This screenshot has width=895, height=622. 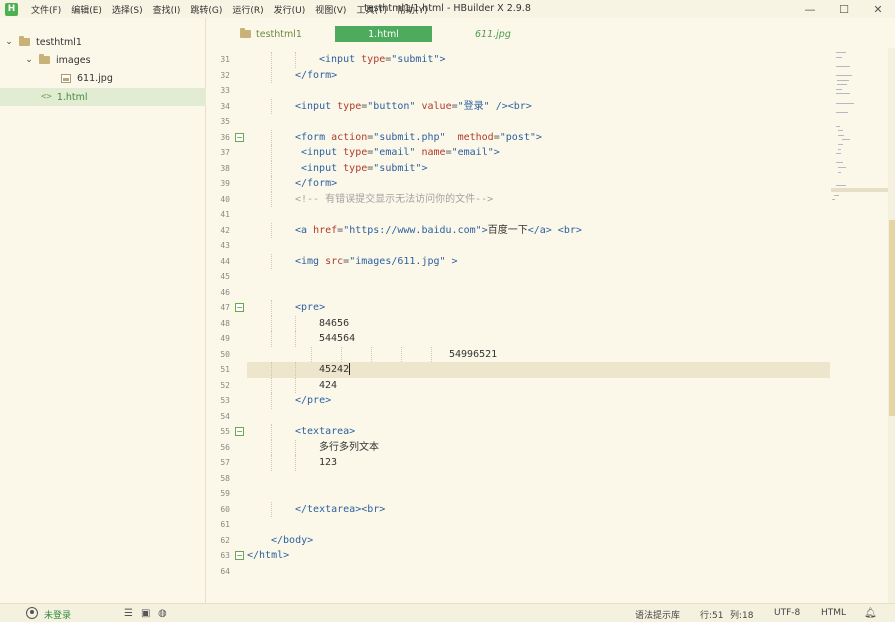 What do you see at coordinates (519, 385) in the screenshot?
I see `code-line: 52 424` at bounding box center [519, 385].